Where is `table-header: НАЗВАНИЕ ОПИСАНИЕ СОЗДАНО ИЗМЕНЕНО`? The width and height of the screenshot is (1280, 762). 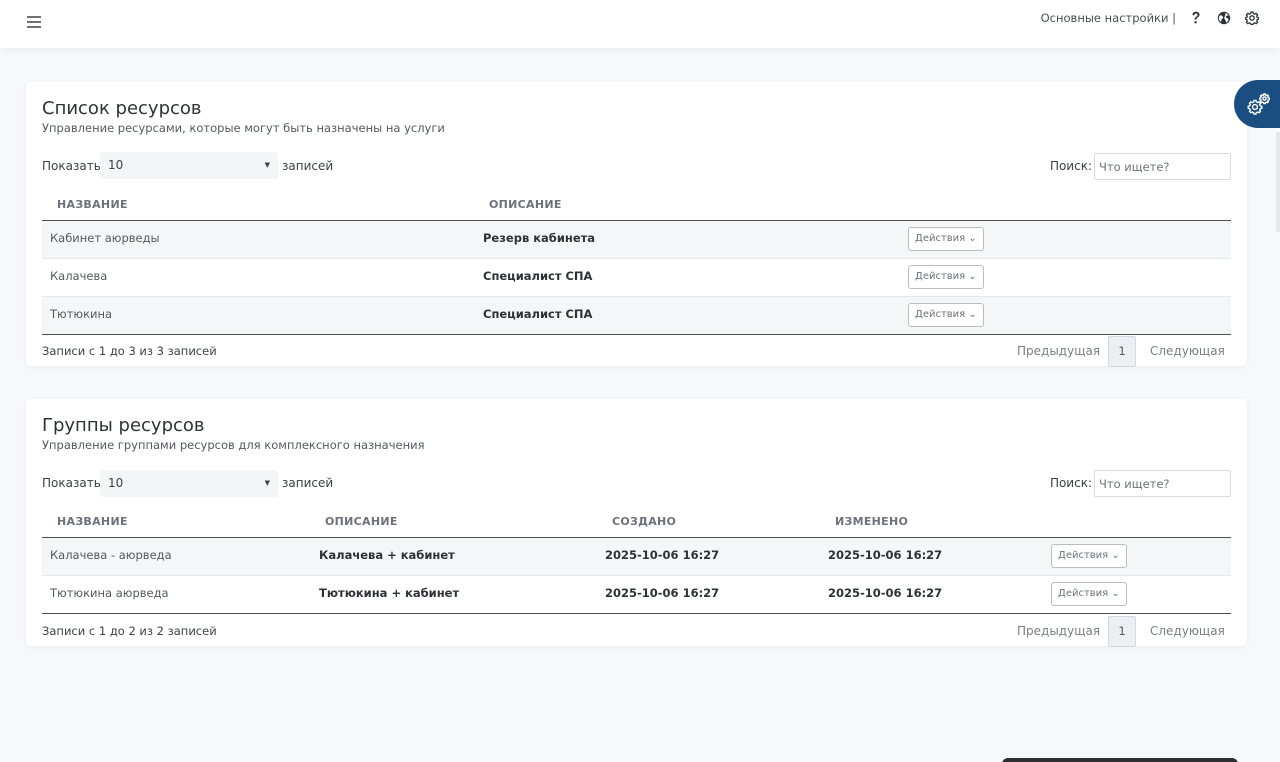 table-header: НАЗВАНИЕ ОПИСАНИЕ СОЗДАНО ИЗМЕНЕНО is located at coordinates (636, 520).